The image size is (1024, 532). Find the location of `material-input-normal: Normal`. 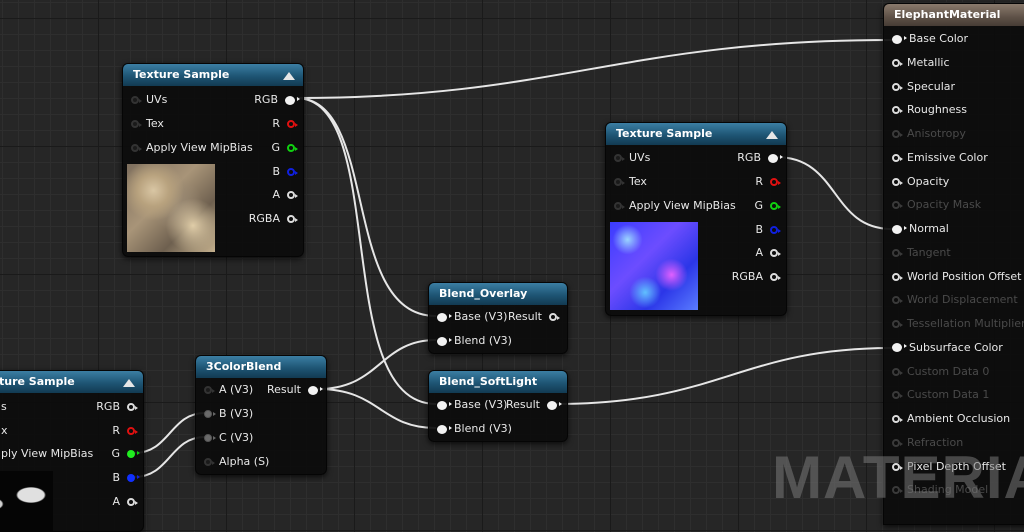

material-input-normal: Normal is located at coordinates (920, 229).